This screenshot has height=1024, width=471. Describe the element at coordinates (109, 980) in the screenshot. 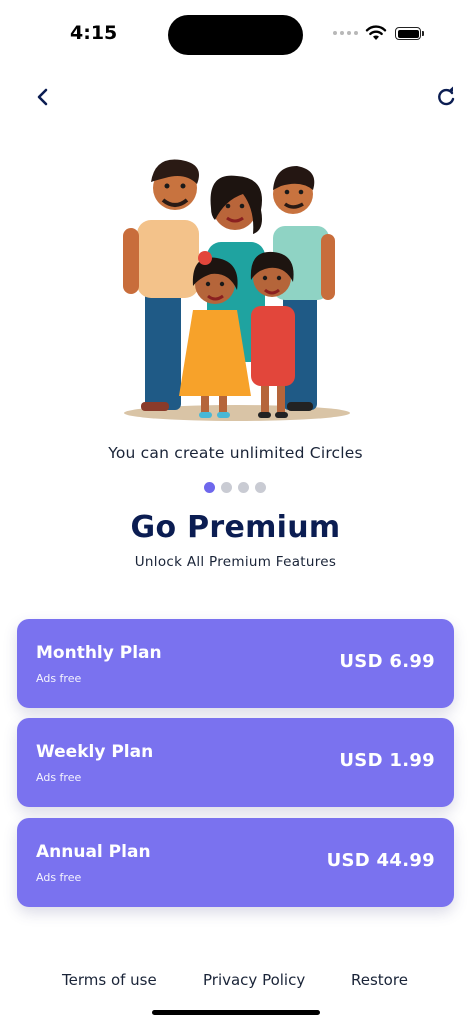

I see `terms-of-use-link: Terms of use` at that location.